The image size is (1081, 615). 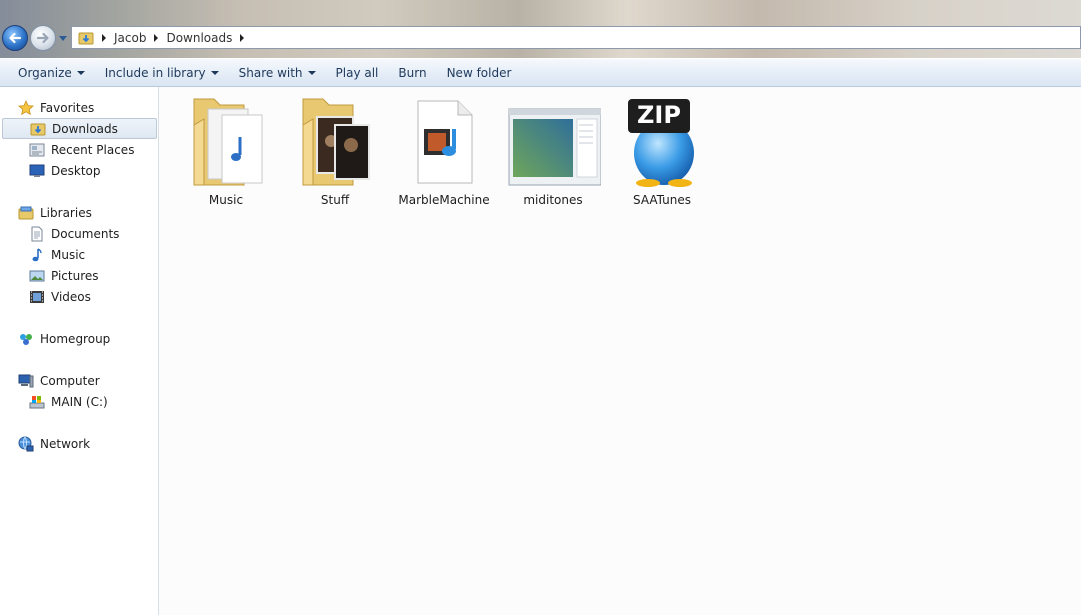 What do you see at coordinates (226, 200) in the screenshot?
I see `file-name: Music` at bounding box center [226, 200].